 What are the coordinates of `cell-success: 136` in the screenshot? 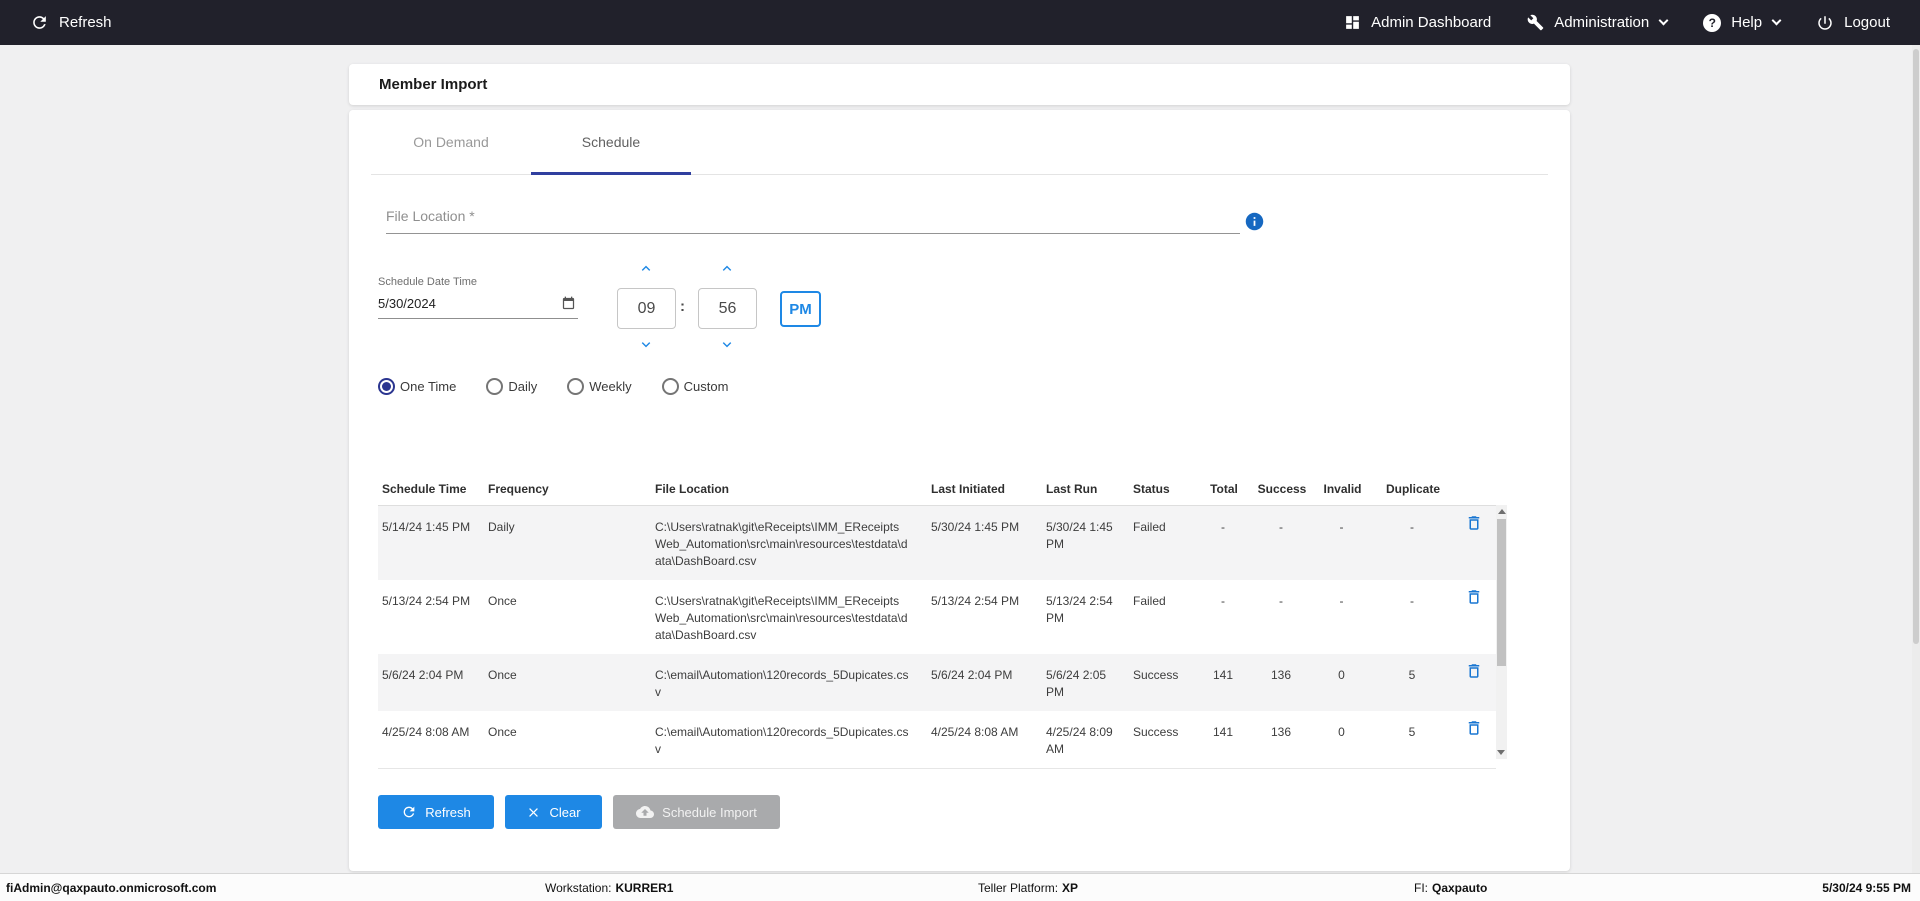 It's located at (1283, 739).